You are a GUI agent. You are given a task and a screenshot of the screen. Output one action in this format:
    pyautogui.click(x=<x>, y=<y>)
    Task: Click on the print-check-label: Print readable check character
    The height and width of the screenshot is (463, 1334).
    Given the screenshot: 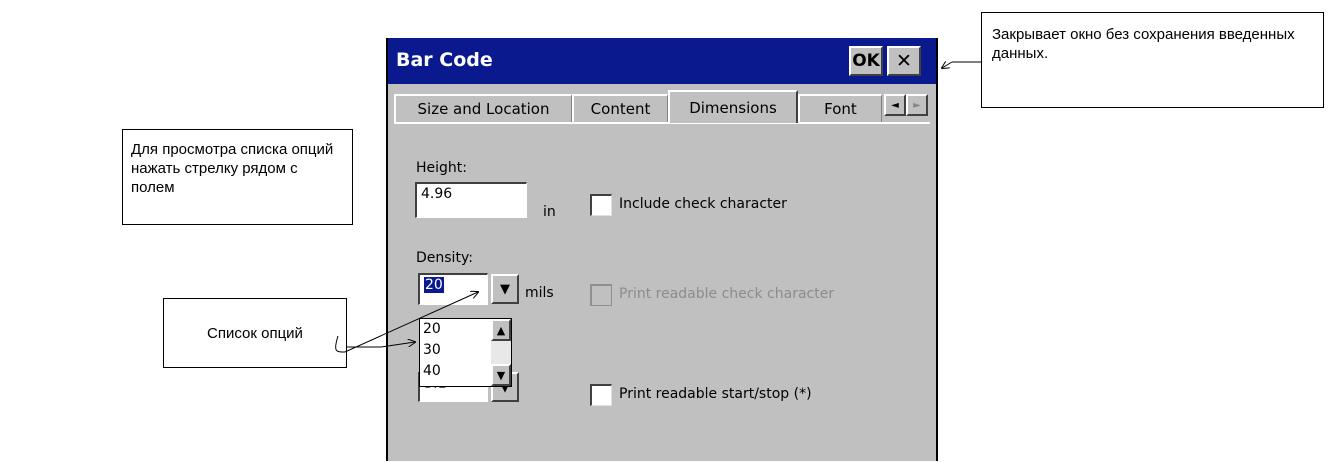 What is the action you would take?
    pyautogui.click(x=727, y=294)
    